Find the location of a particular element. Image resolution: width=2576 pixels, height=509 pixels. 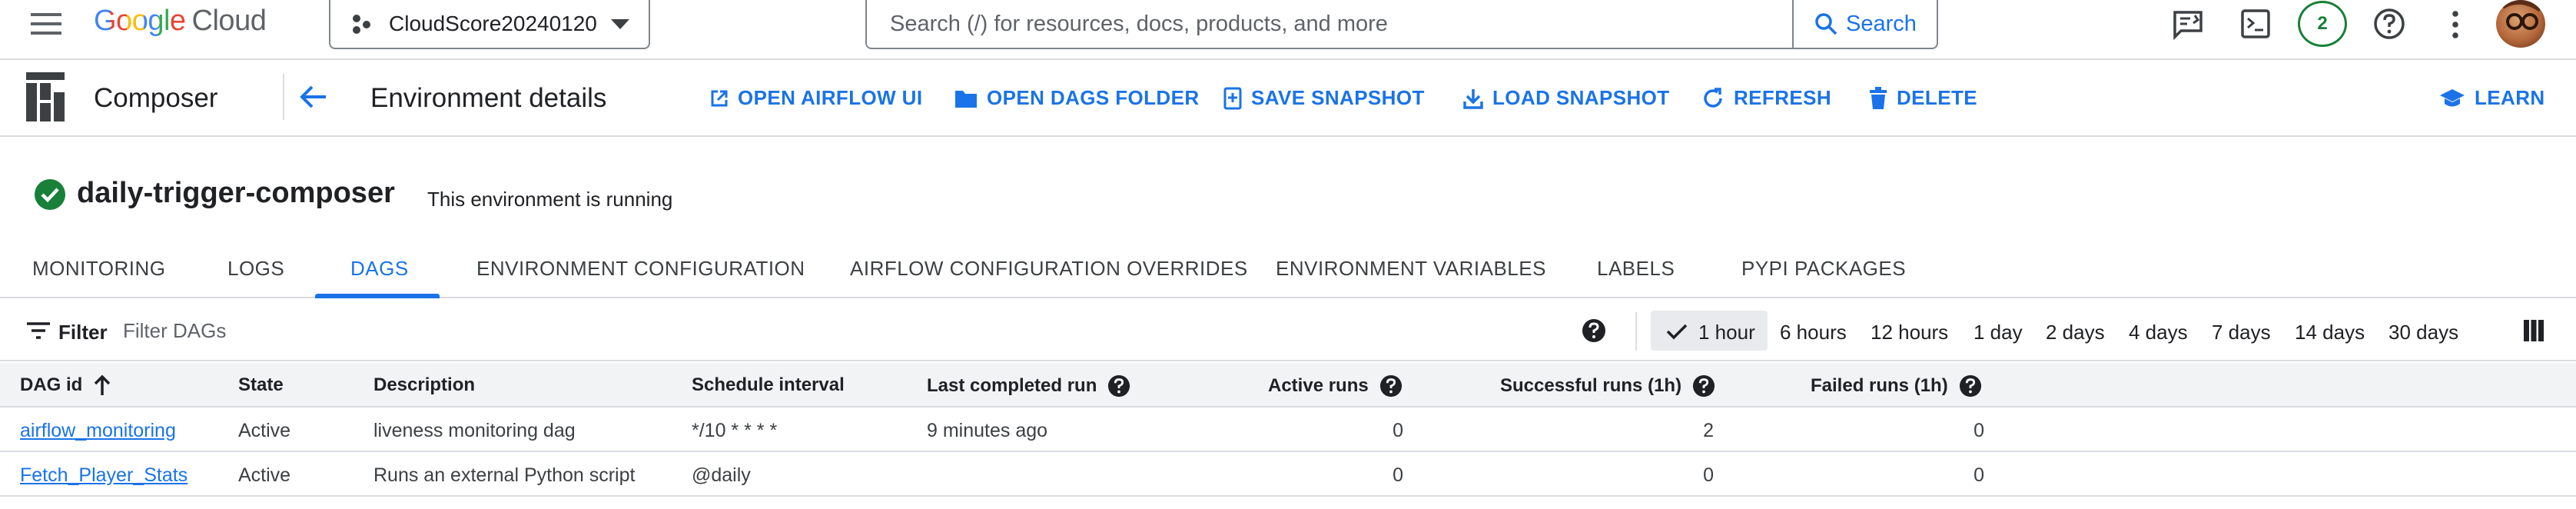

col-last-run-label: Last completed run is located at coordinates (1012, 386).